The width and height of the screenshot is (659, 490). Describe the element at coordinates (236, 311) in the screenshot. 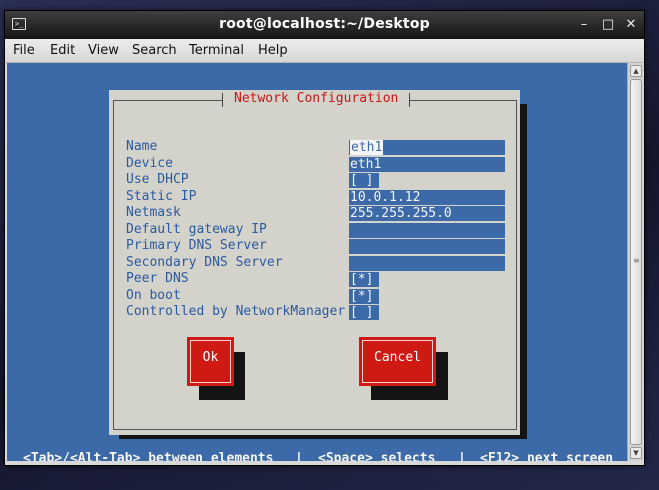

I see `nm-controlled-label: Controlled by NetworkManager` at that location.